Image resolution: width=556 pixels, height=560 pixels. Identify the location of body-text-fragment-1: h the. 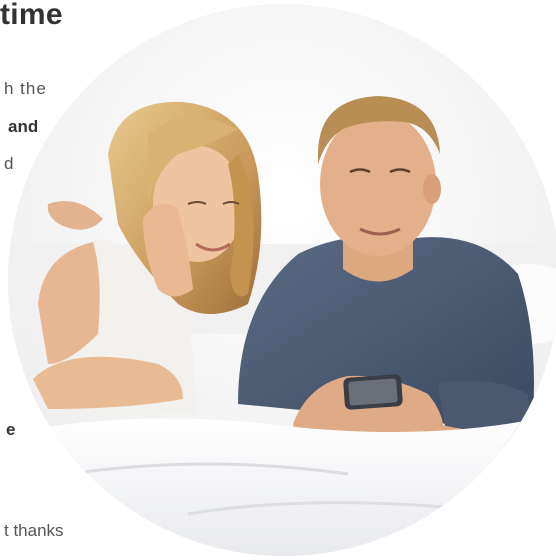
(25, 88).